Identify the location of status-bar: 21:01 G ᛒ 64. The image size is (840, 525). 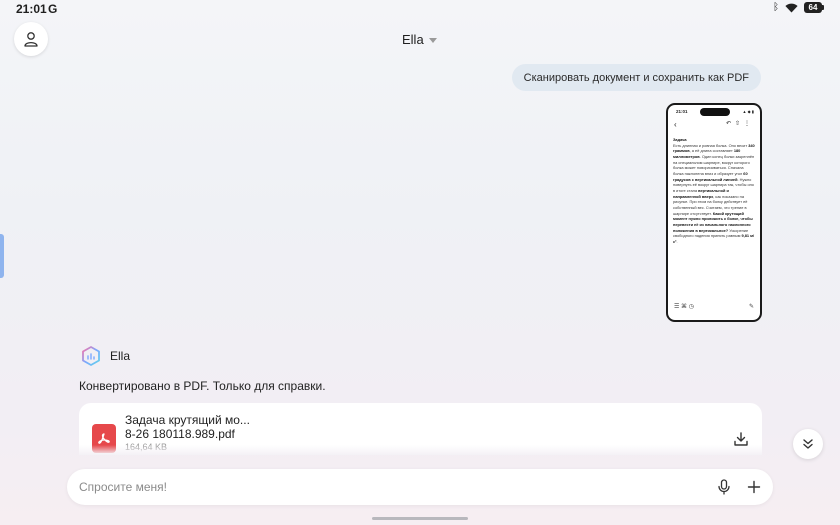
(420, 9).